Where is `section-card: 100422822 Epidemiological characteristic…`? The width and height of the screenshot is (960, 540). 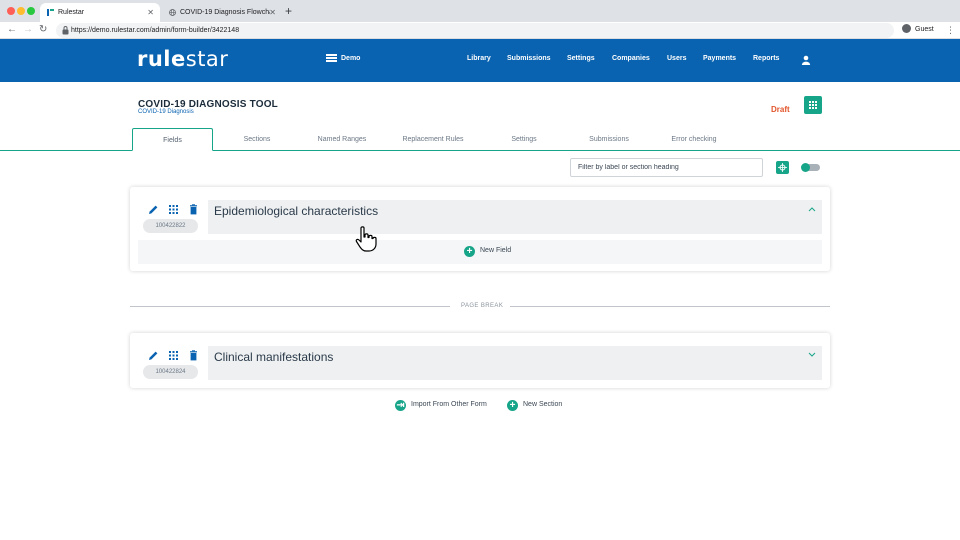
section-card: 100422822 Epidemiological characteristic… is located at coordinates (480, 229).